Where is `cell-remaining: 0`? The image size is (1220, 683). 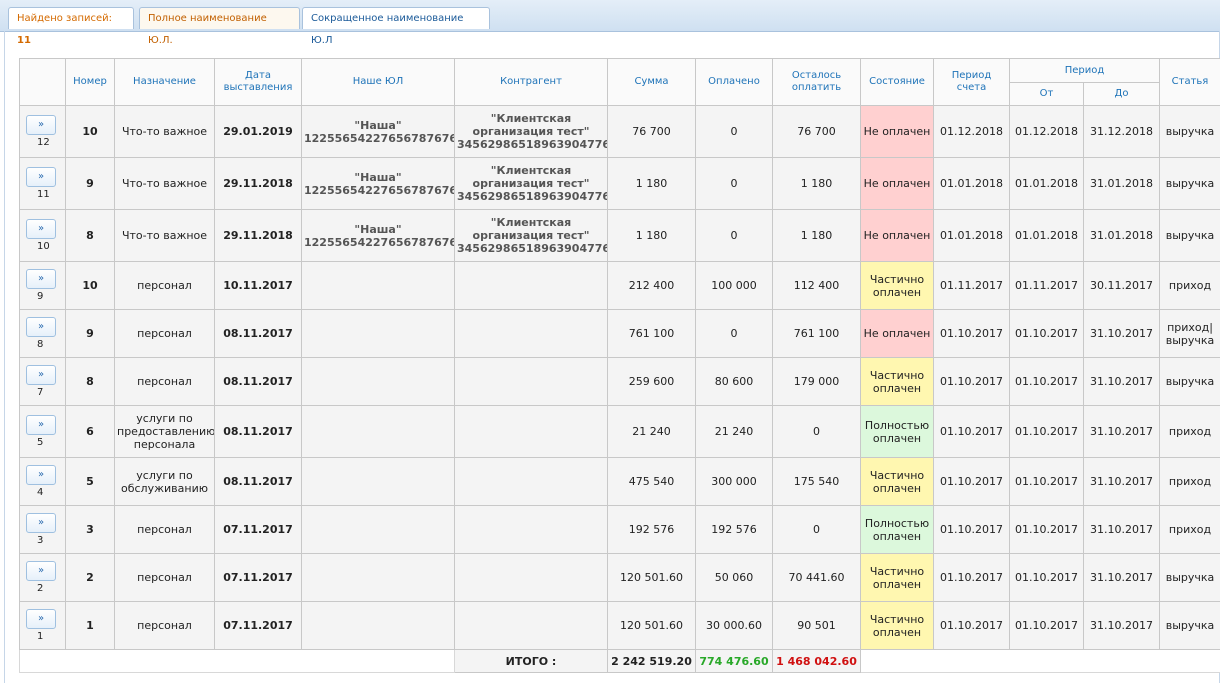 cell-remaining: 0 is located at coordinates (816, 529).